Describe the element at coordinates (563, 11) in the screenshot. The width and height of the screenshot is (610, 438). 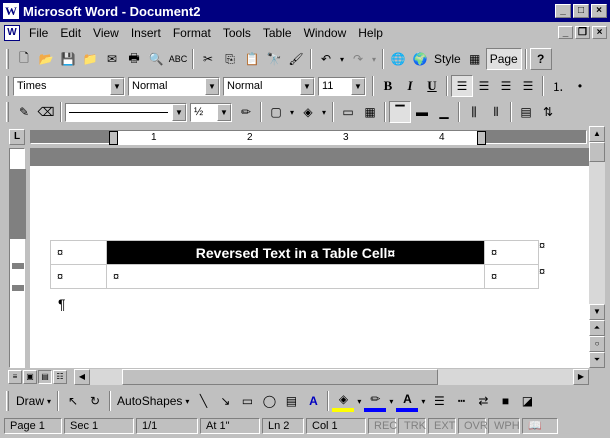
I see `minimize-button: _` at that location.